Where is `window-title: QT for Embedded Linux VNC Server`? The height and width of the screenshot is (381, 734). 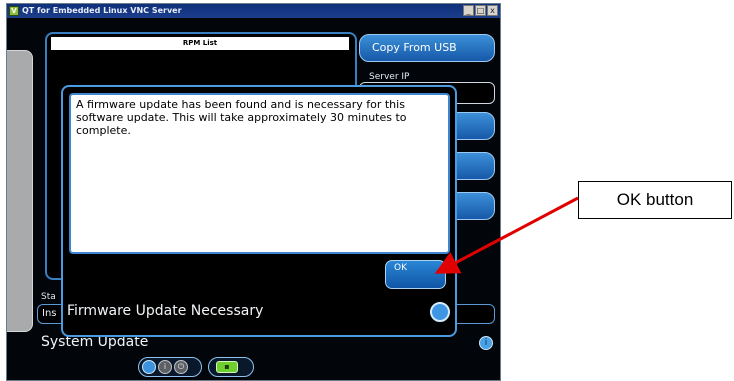
window-title: QT for Embedded Linux VNC Server is located at coordinates (102, 10).